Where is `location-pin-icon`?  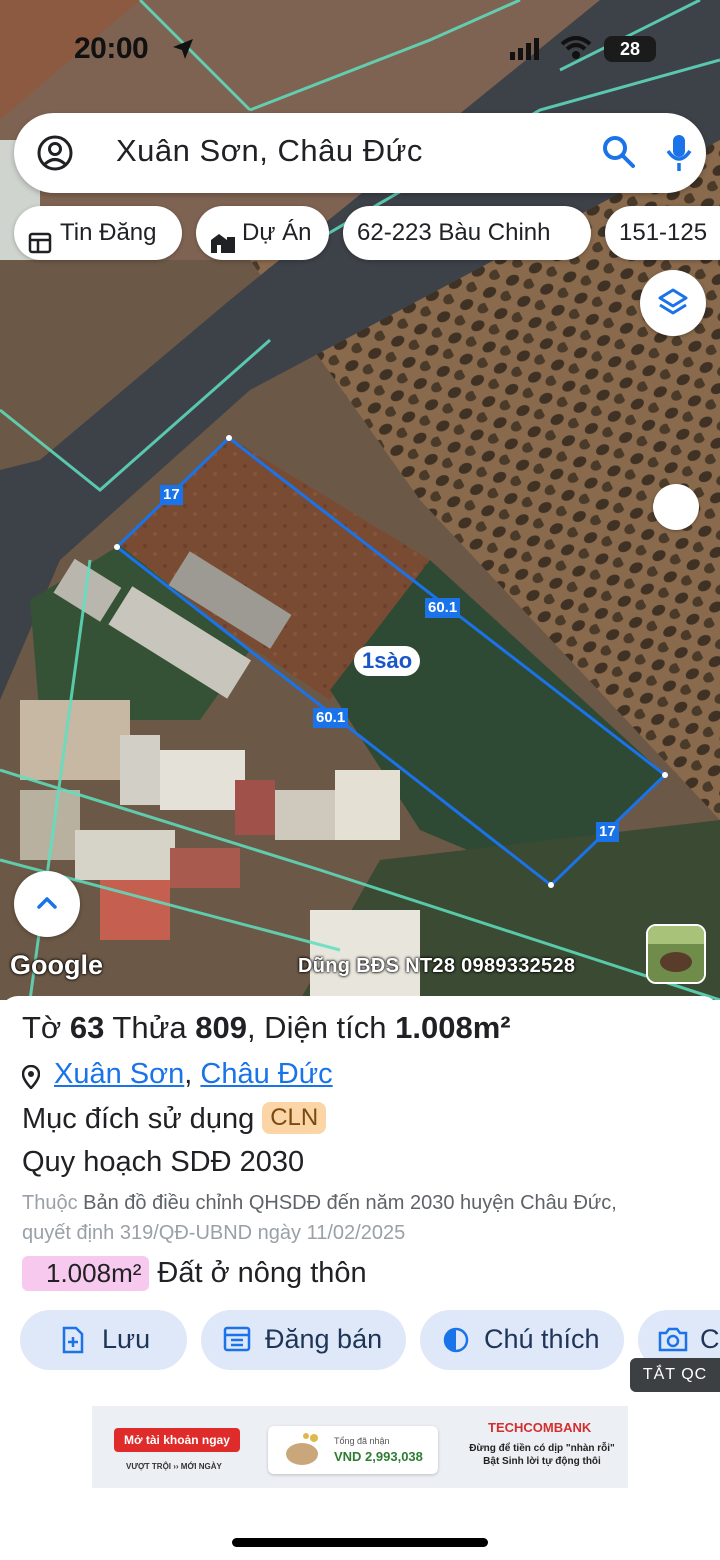
location-pin-icon is located at coordinates (31, 1080).